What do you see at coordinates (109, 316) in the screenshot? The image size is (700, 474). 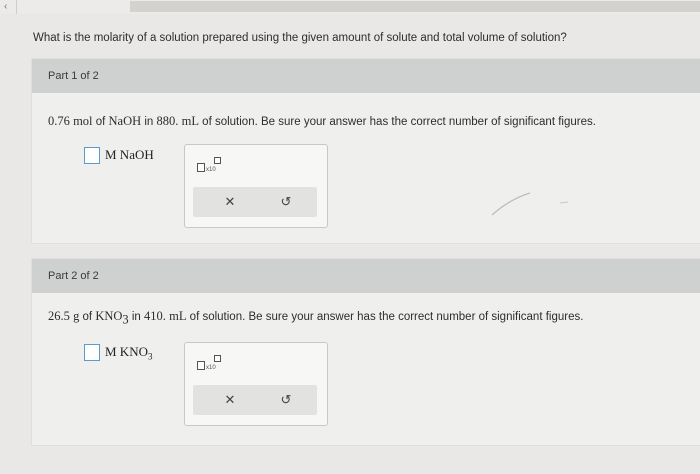 I see `part-2-solute: KNO` at bounding box center [109, 316].